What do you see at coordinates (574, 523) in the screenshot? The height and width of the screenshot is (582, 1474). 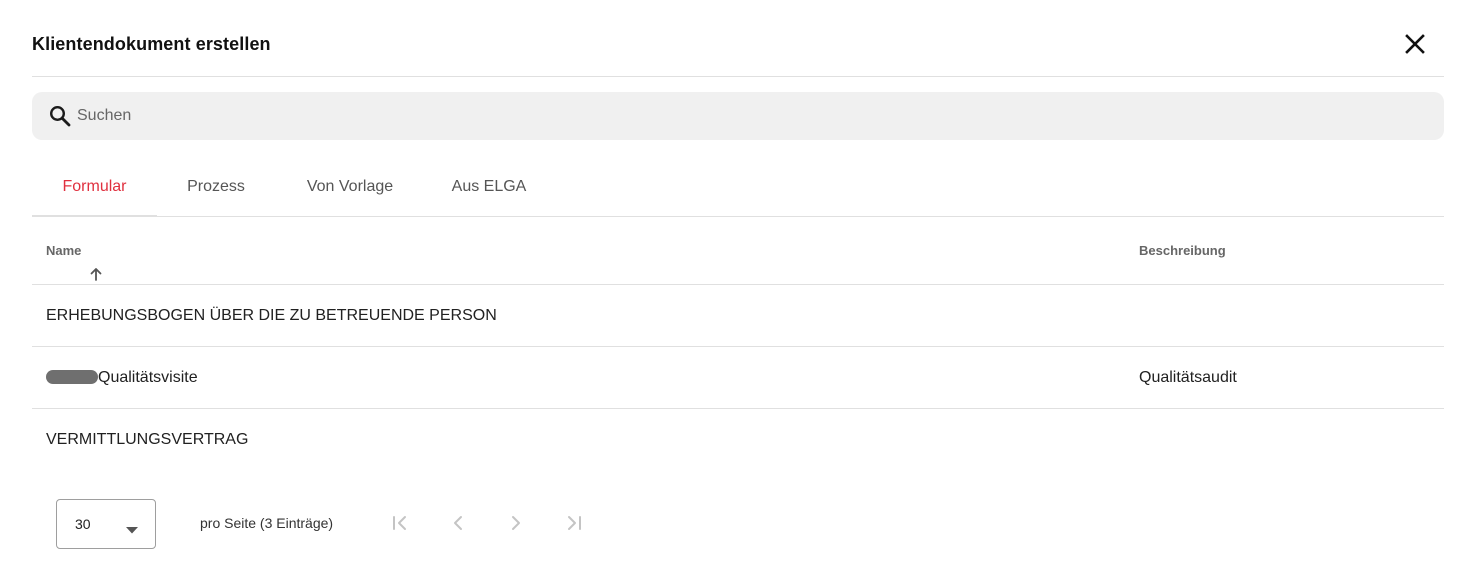 I see `last-page-icon` at bounding box center [574, 523].